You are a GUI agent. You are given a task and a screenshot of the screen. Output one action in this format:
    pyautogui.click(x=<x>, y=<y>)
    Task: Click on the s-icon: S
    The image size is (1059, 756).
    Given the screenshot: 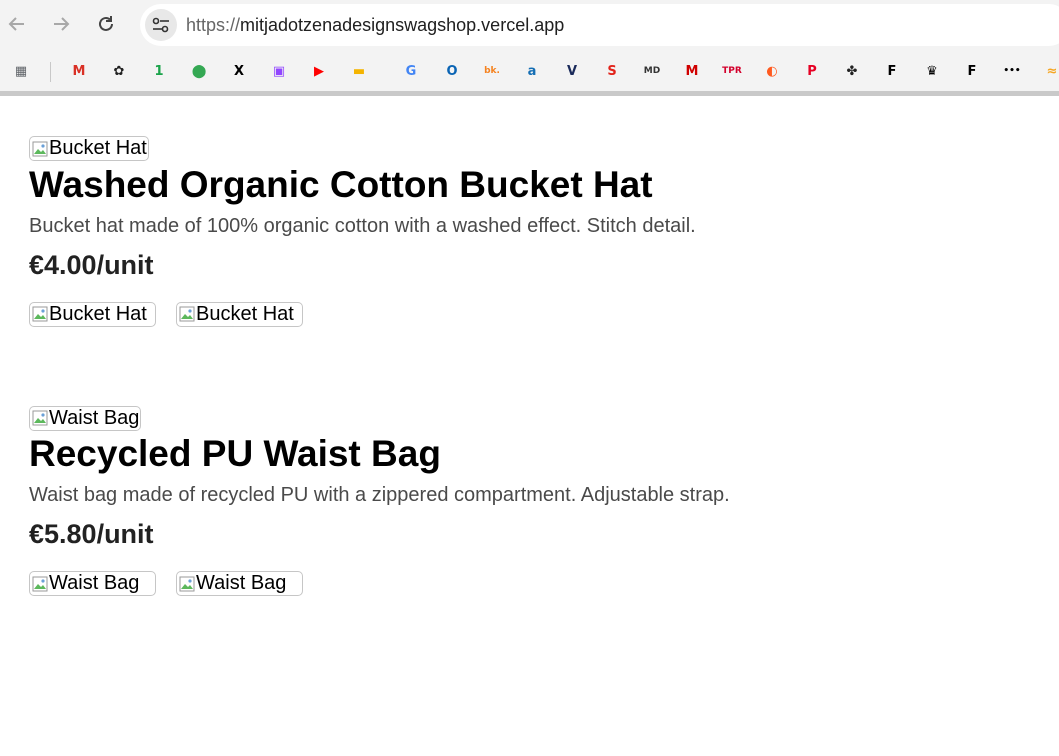 What is the action you would take?
    pyautogui.click(x=612, y=71)
    